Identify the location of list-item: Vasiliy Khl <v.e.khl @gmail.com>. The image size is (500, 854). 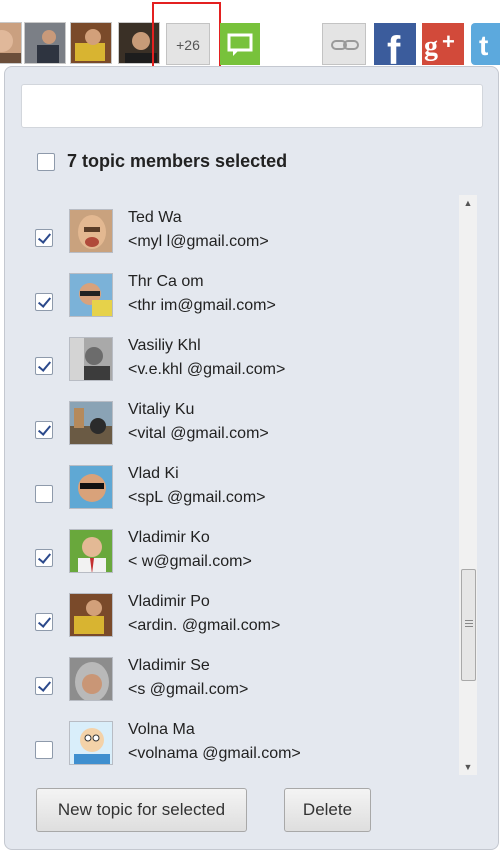
(239, 369).